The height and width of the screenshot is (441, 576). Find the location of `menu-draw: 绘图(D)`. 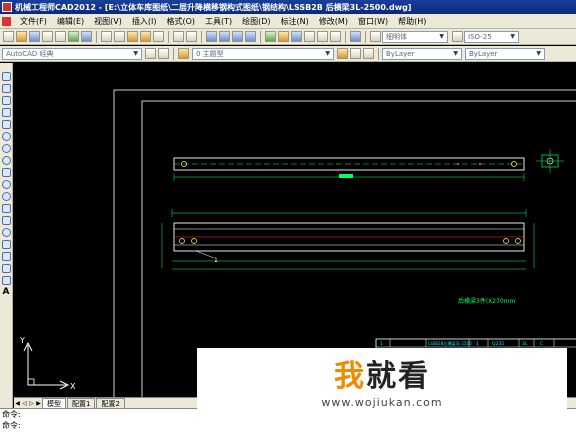

menu-draw: 绘图(D) is located at coordinates (256, 21).